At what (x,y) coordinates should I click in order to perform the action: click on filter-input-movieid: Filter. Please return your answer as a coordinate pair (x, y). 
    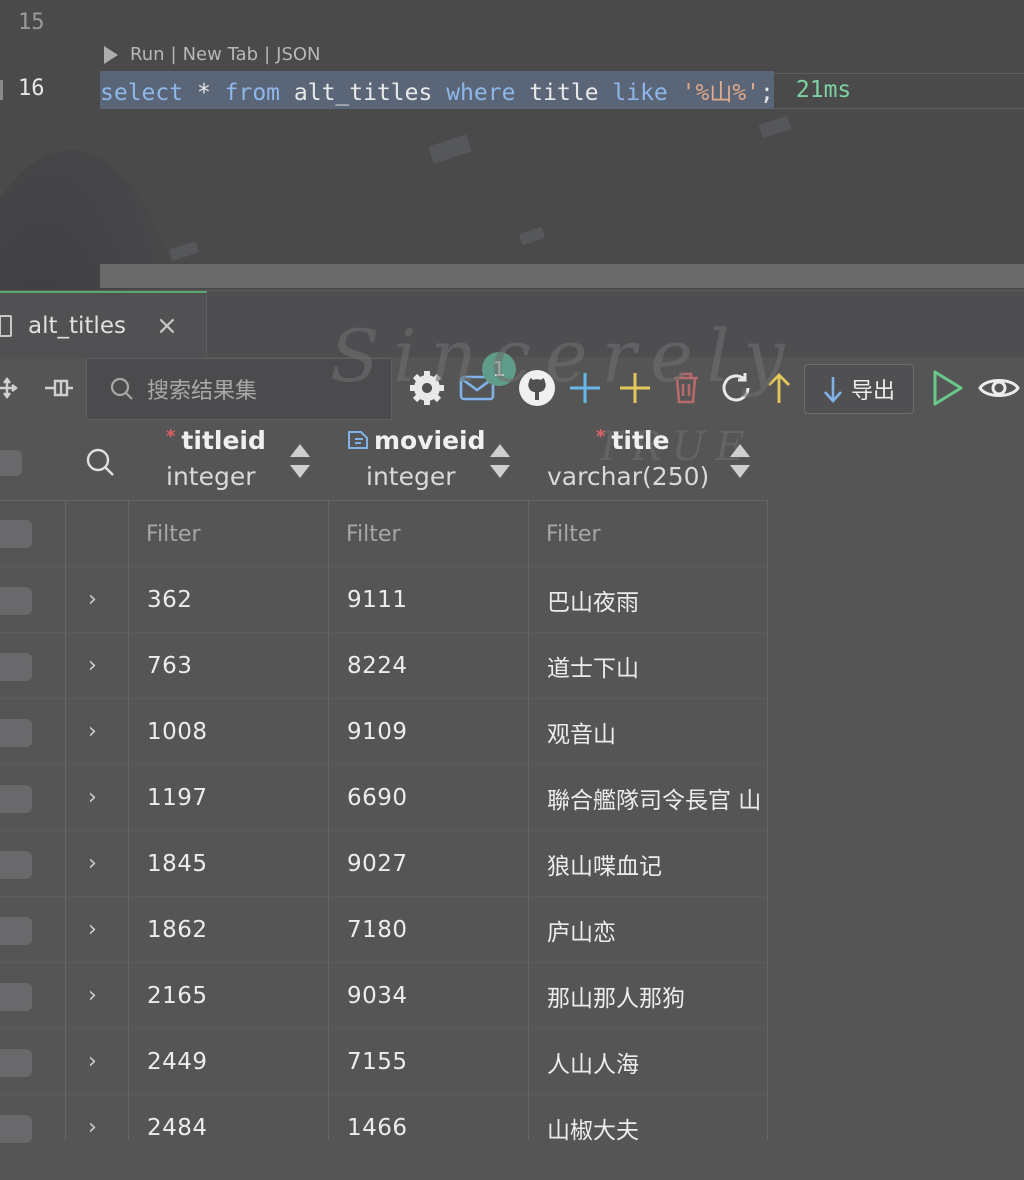
    Looking at the image, I should click on (428, 534).